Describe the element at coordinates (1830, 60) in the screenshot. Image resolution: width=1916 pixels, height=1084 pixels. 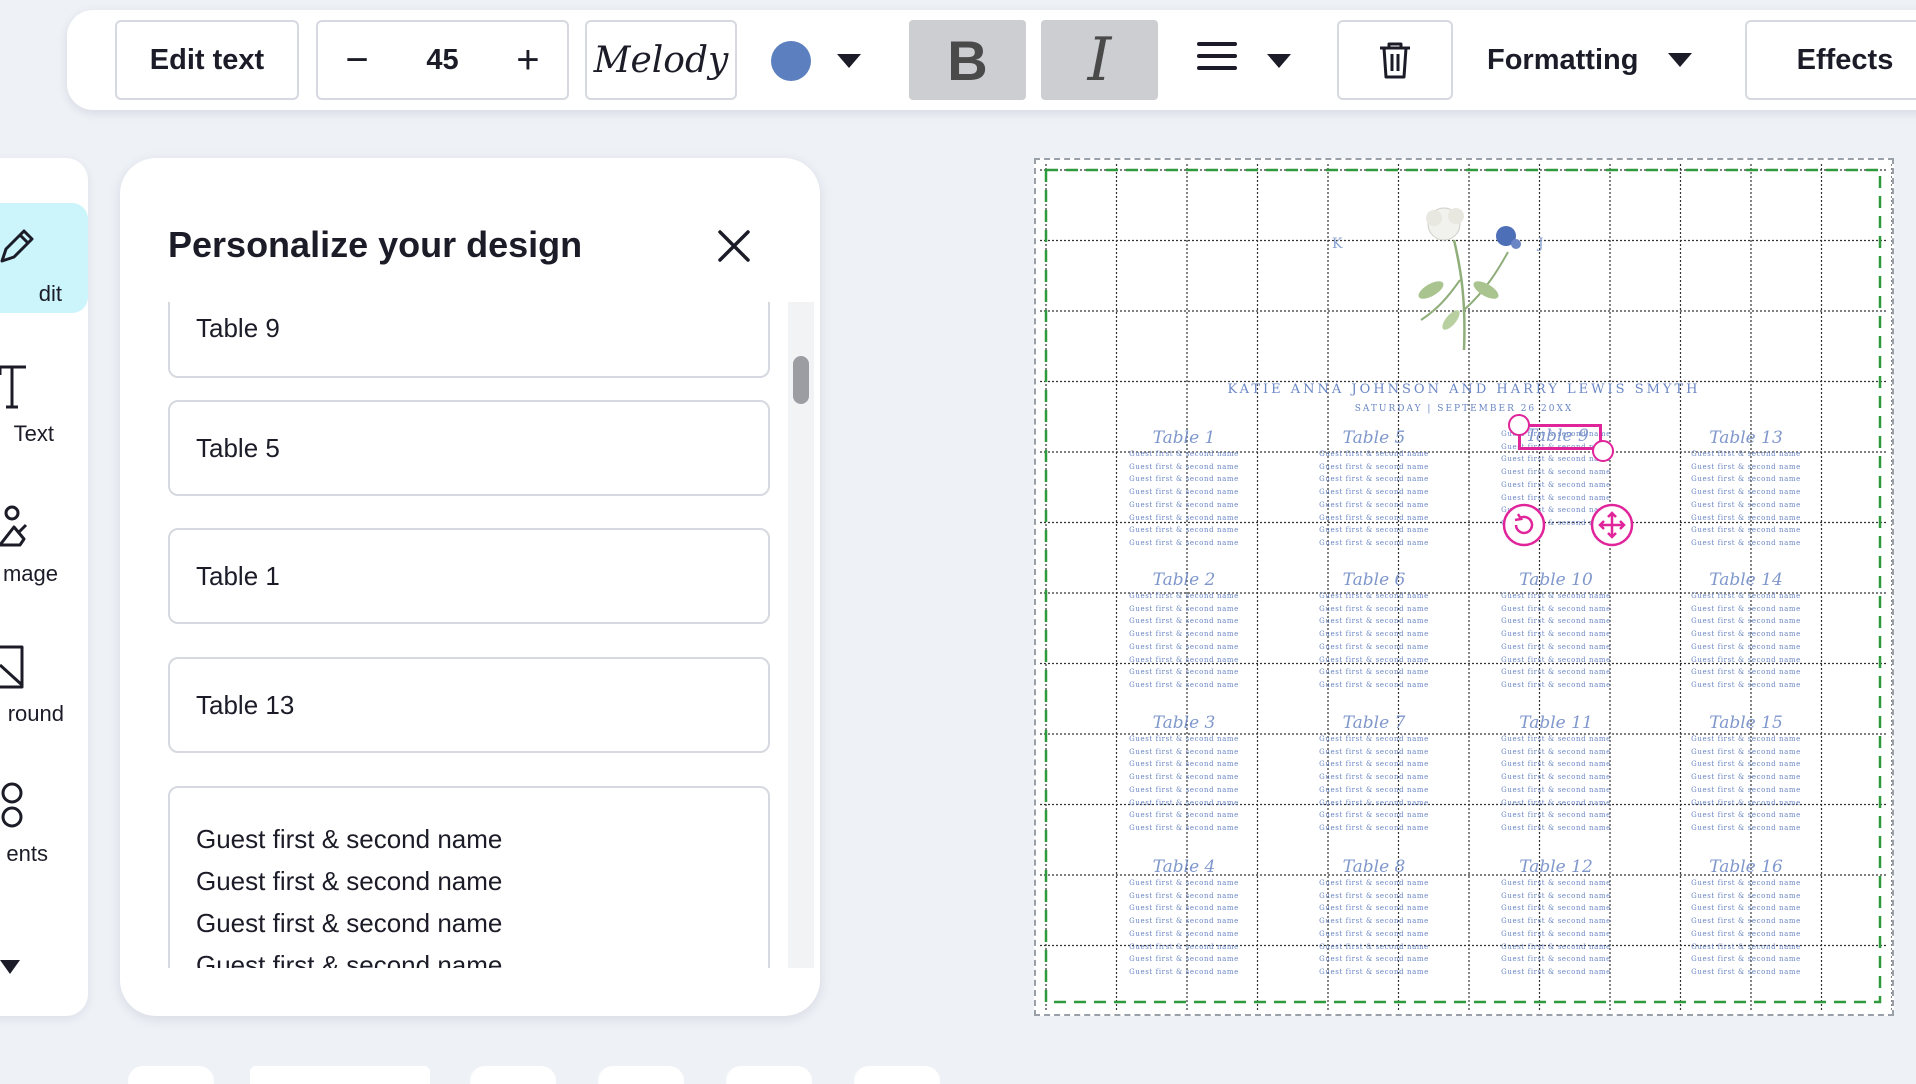
I see `effects-button: Effects` at that location.